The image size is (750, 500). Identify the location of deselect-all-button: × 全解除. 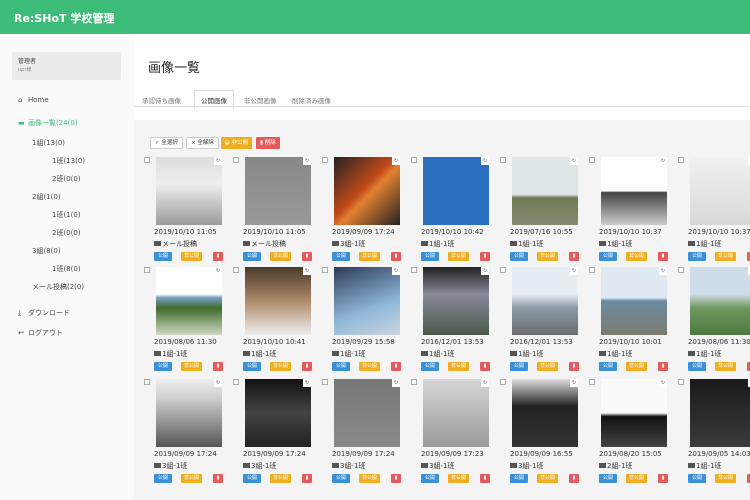
(202, 143).